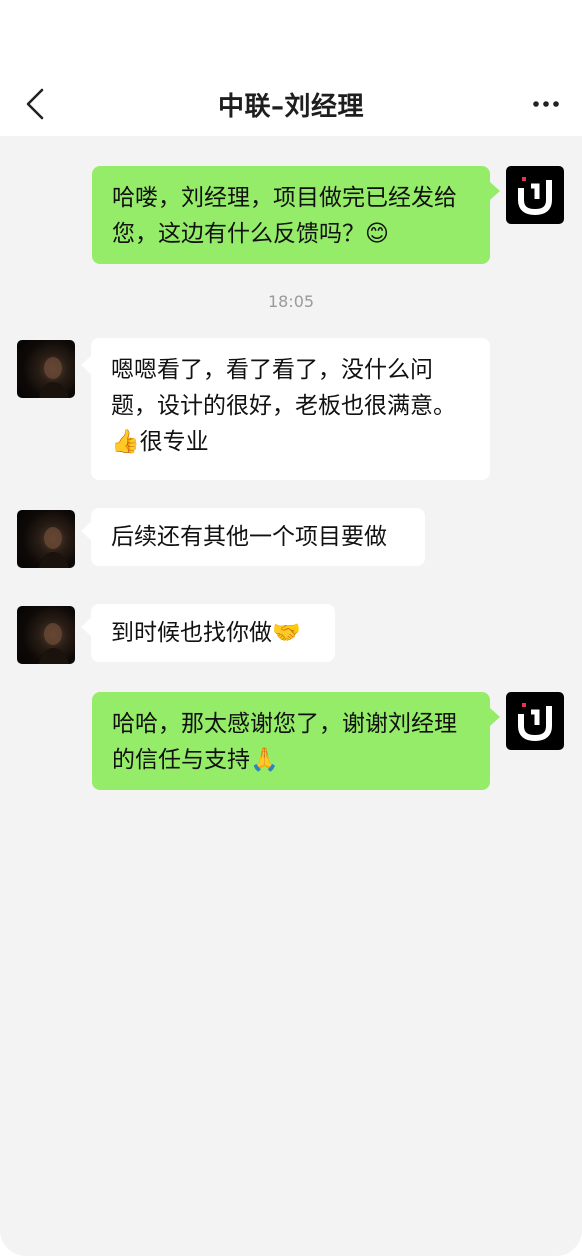 The height and width of the screenshot is (1256, 582). What do you see at coordinates (291, 301) in the screenshot?
I see `message-timestamp: 18:05` at bounding box center [291, 301].